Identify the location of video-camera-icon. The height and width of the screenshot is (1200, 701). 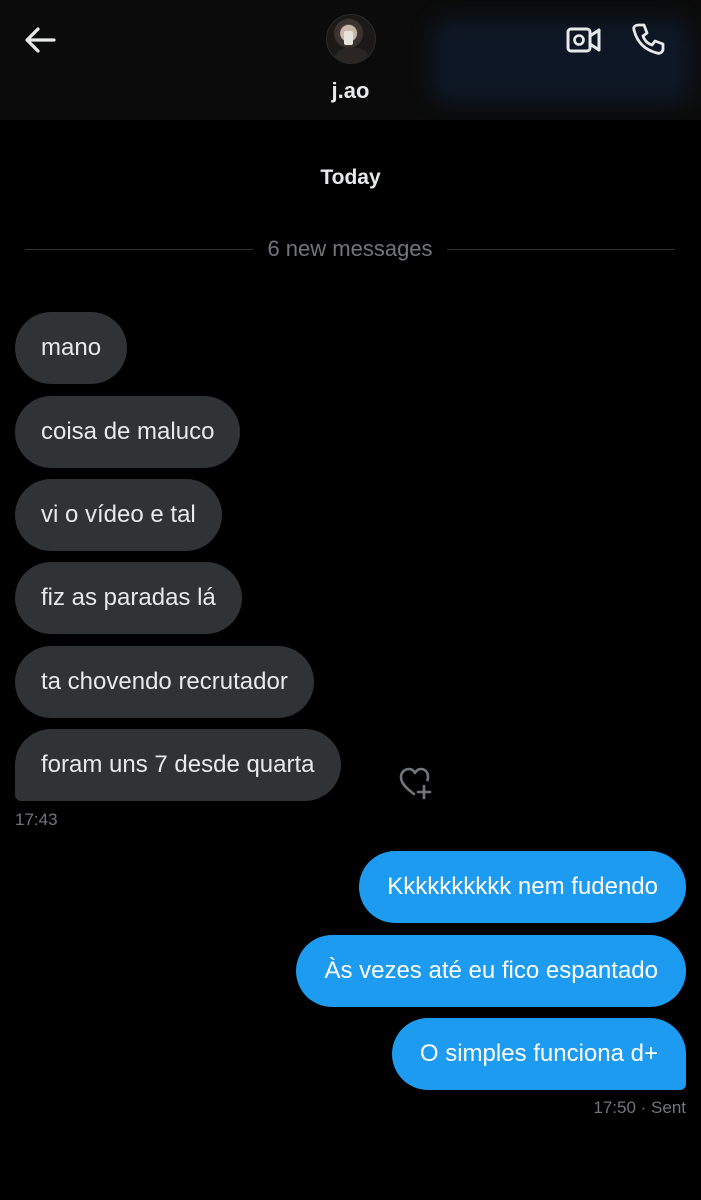
(583, 40).